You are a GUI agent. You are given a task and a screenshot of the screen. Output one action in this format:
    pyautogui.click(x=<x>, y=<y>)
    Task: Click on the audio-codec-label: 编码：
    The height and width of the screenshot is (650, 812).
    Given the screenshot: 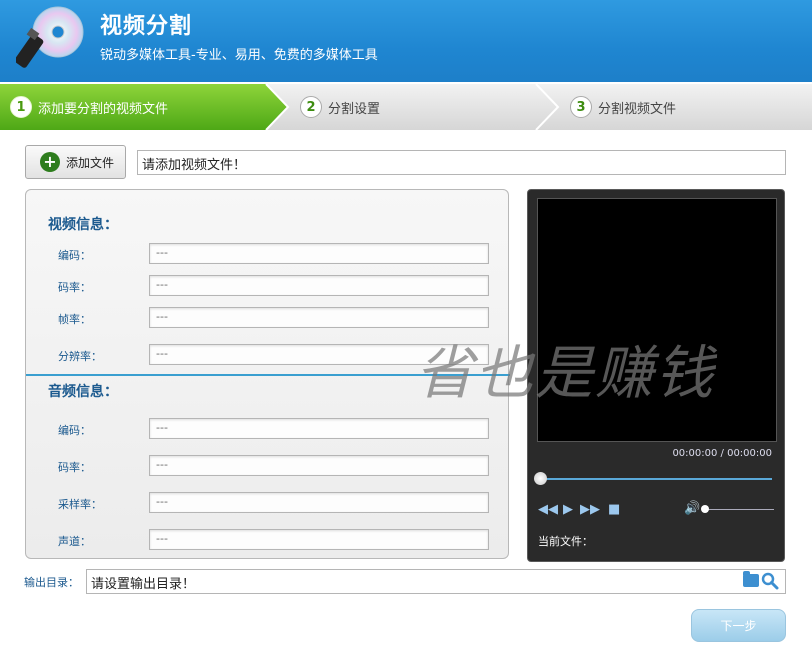 What is the action you would take?
    pyautogui.click(x=74, y=430)
    